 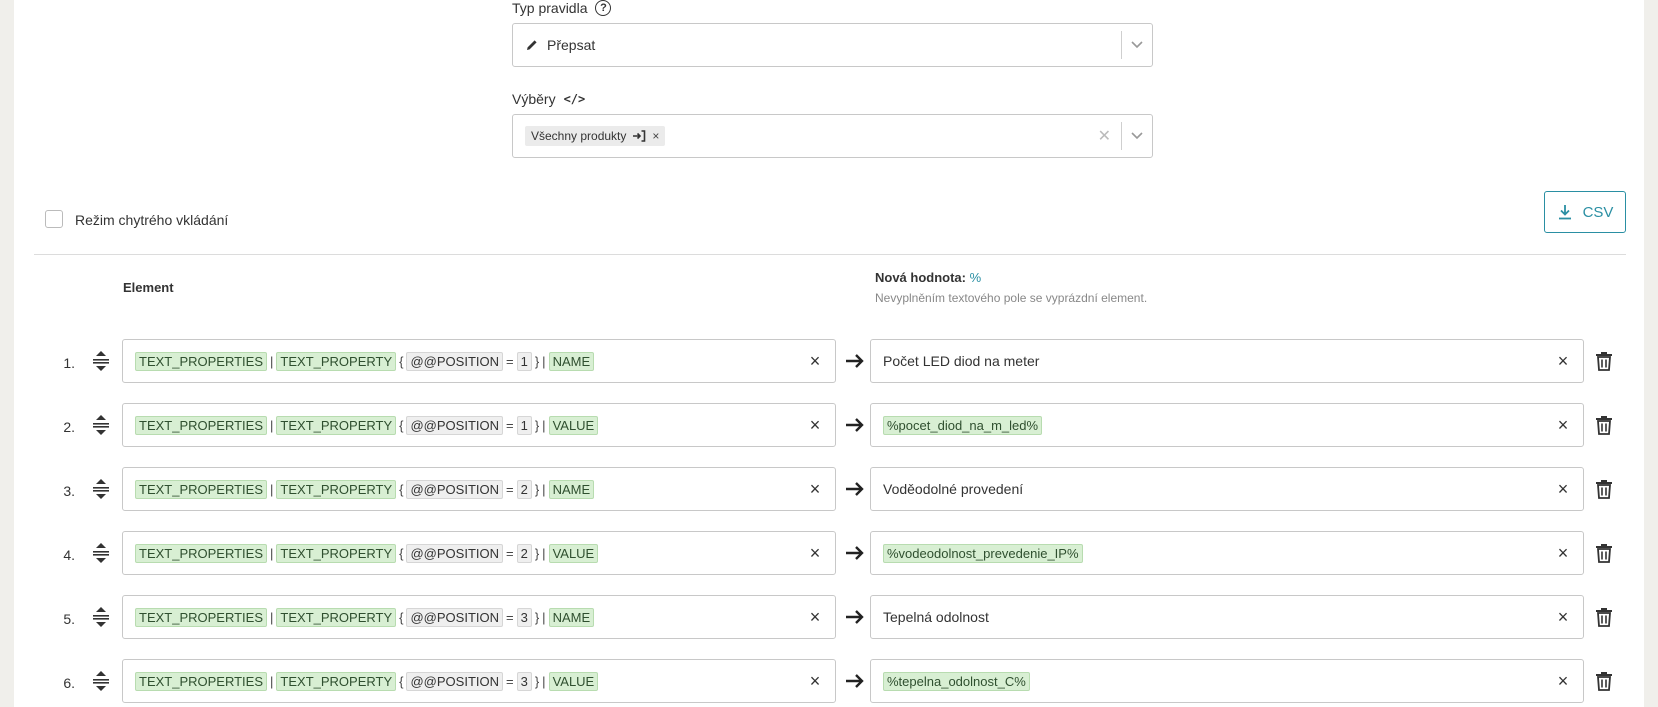 What do you see at coordinates (603, 8) in the screenshot?
I see `help-icon: ?` at bounding box center [603, 8].